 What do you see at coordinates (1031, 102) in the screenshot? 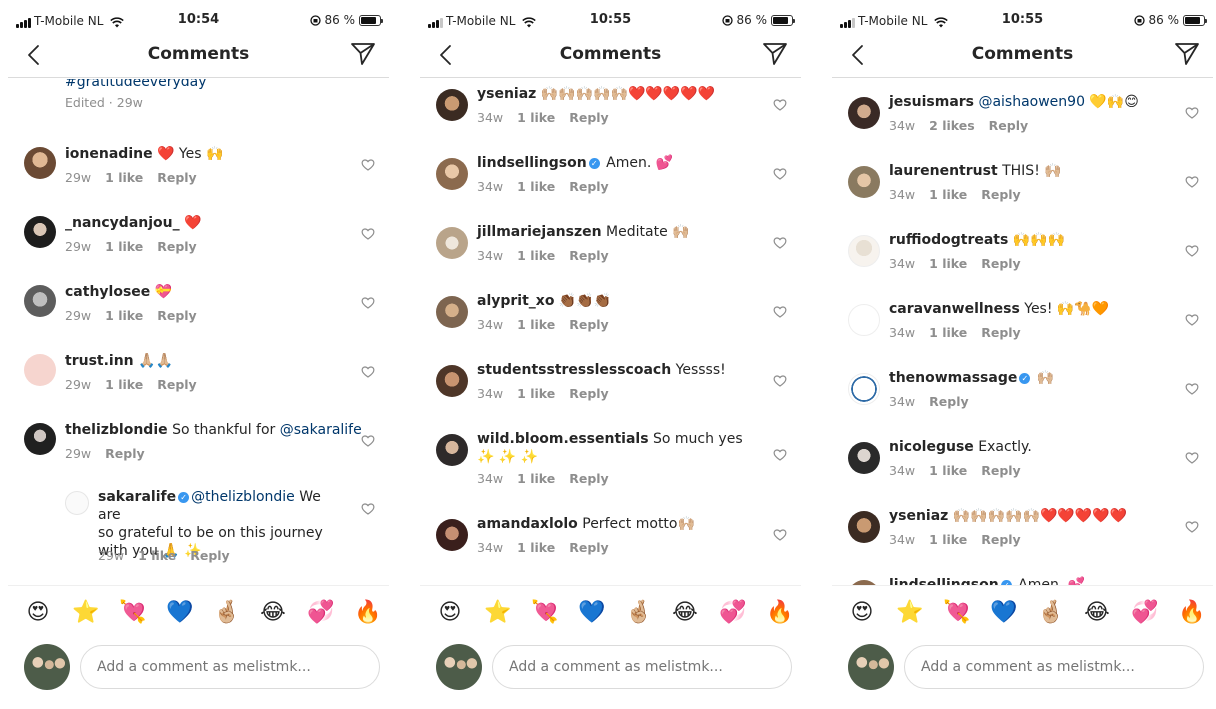
I see `mention-link: @aishaowen90` at bounding box center [1031, 102].